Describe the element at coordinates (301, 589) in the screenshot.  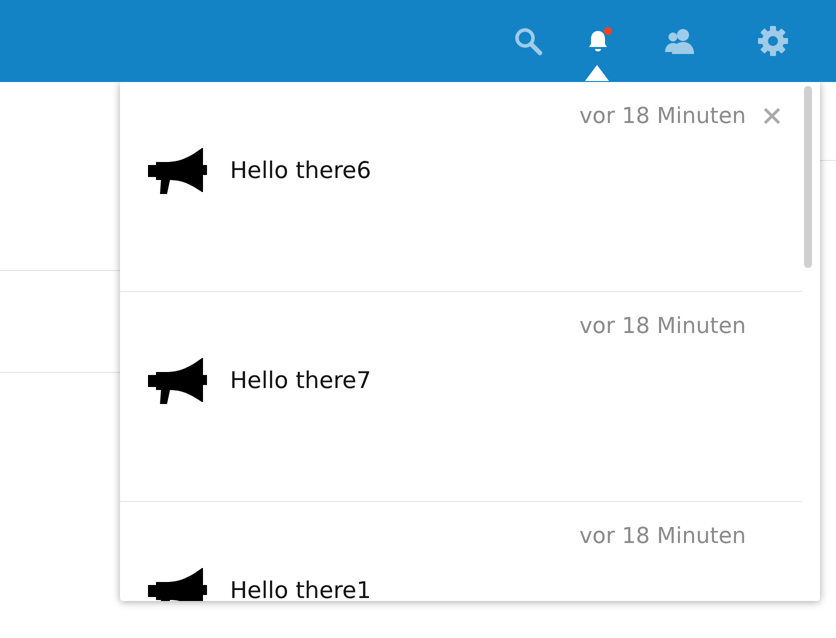
I see `notification-message: Hello there1` at that location.